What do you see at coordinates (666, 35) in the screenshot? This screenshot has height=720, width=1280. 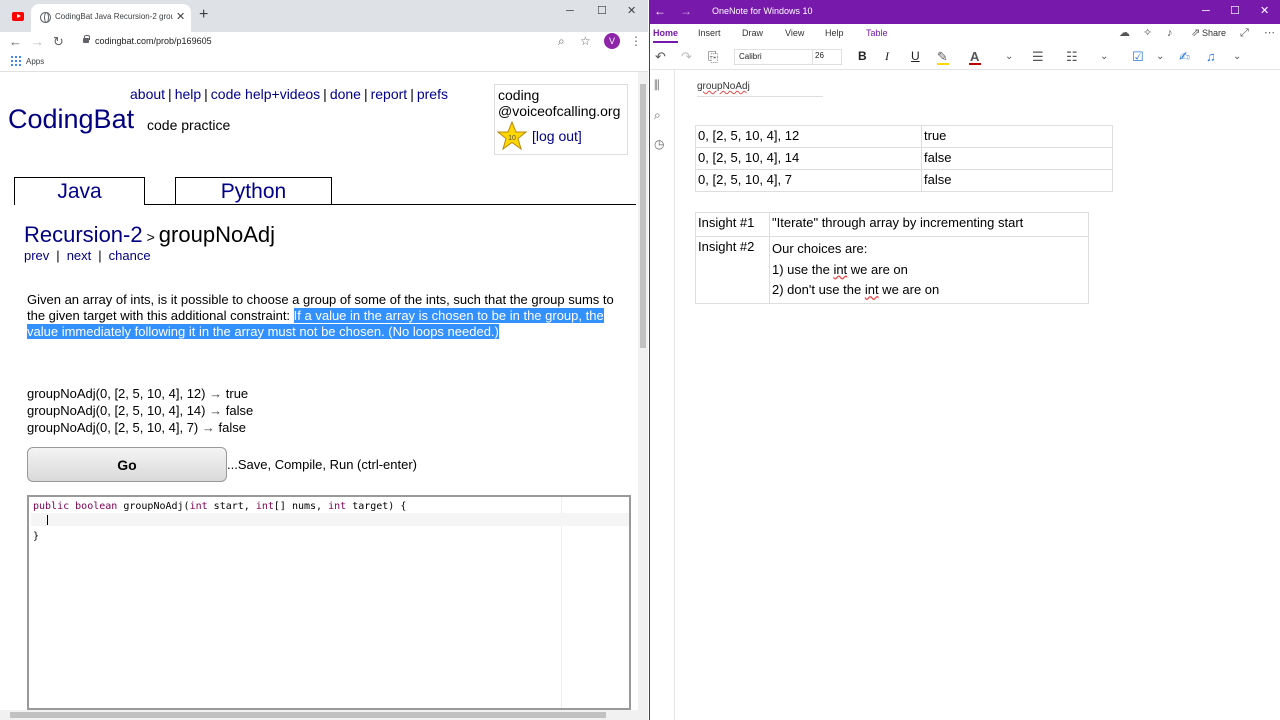 I see `tab-home: Home` at bounding box center [666, 35].